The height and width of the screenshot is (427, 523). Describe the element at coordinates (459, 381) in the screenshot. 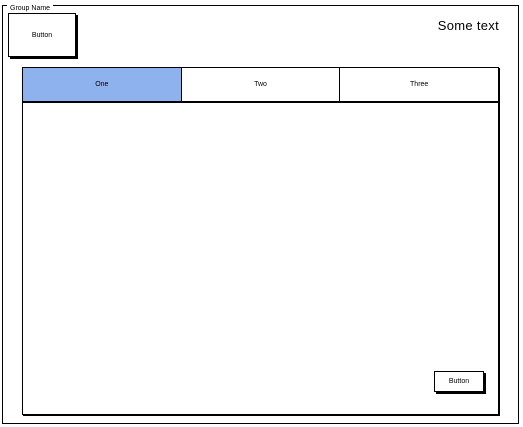

I see `panel-button: Button` at that location.